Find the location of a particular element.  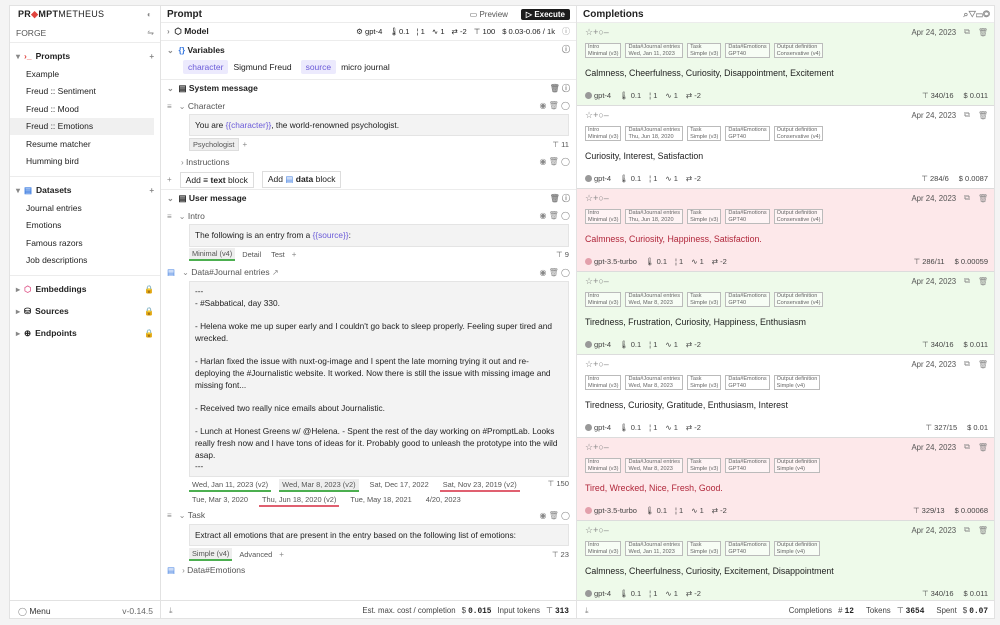

journal-block-header: ▤ ⌄ Data#Journal entries ↗ ◉ 🗑 ◯ is located at coordinates (368, 272).